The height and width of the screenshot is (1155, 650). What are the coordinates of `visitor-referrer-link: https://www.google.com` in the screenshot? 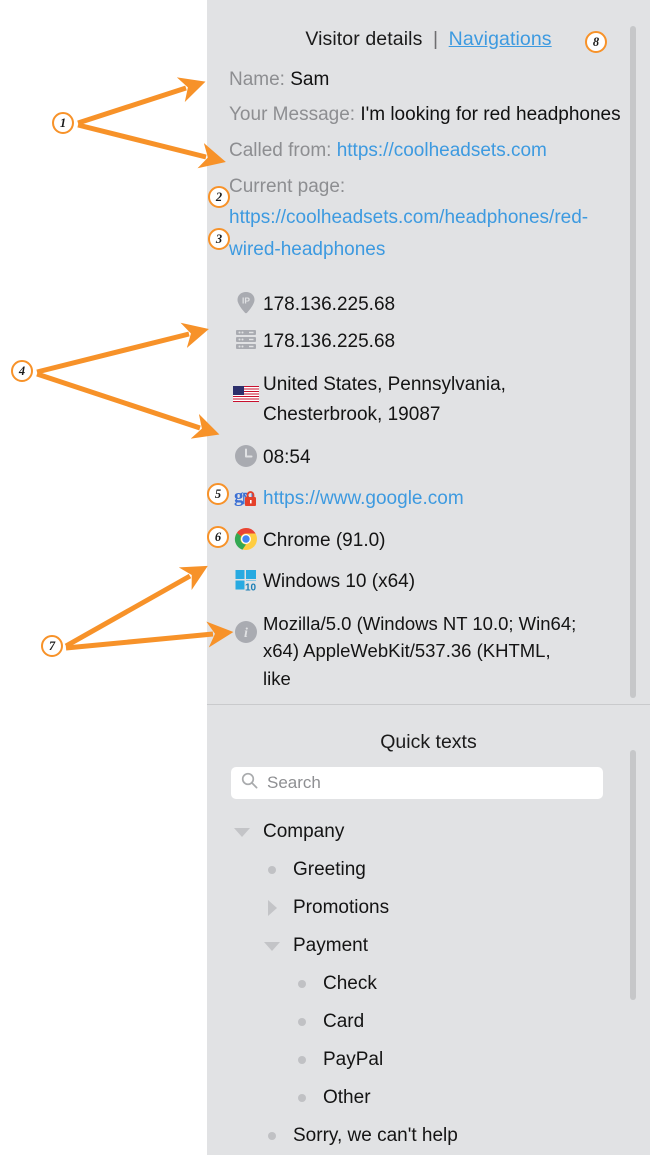 It's located at (363, 497).